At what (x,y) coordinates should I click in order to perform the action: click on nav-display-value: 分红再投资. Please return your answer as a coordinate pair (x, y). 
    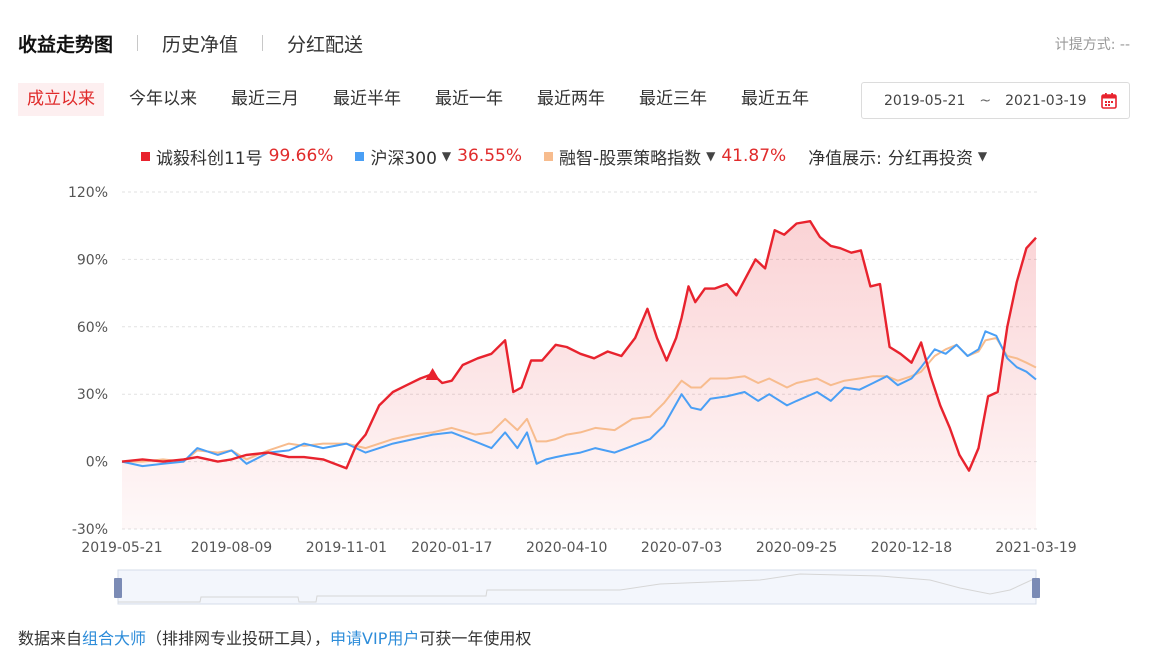
    Looking at the image, I should click on (930, 158).